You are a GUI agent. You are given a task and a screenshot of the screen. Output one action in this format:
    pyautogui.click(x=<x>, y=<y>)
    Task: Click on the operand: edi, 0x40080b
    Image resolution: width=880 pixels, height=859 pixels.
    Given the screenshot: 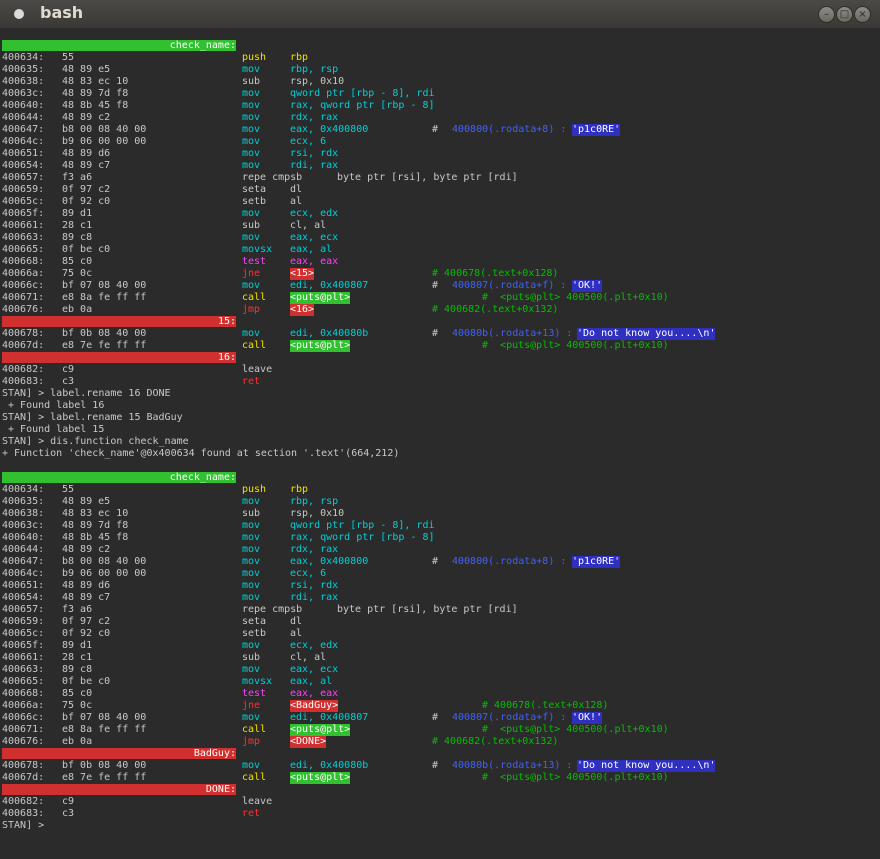 What is the action you would take?
    pyautogui.click(x=329, y=333)
    